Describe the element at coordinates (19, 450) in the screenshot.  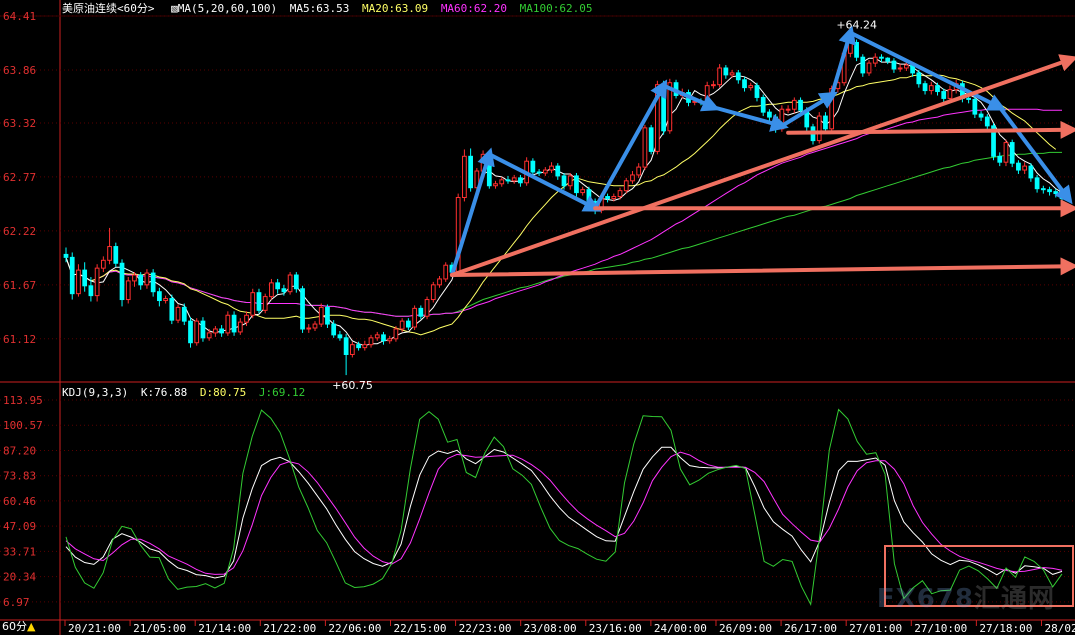
I see `kdj-tick-label: 87.20` at that location.